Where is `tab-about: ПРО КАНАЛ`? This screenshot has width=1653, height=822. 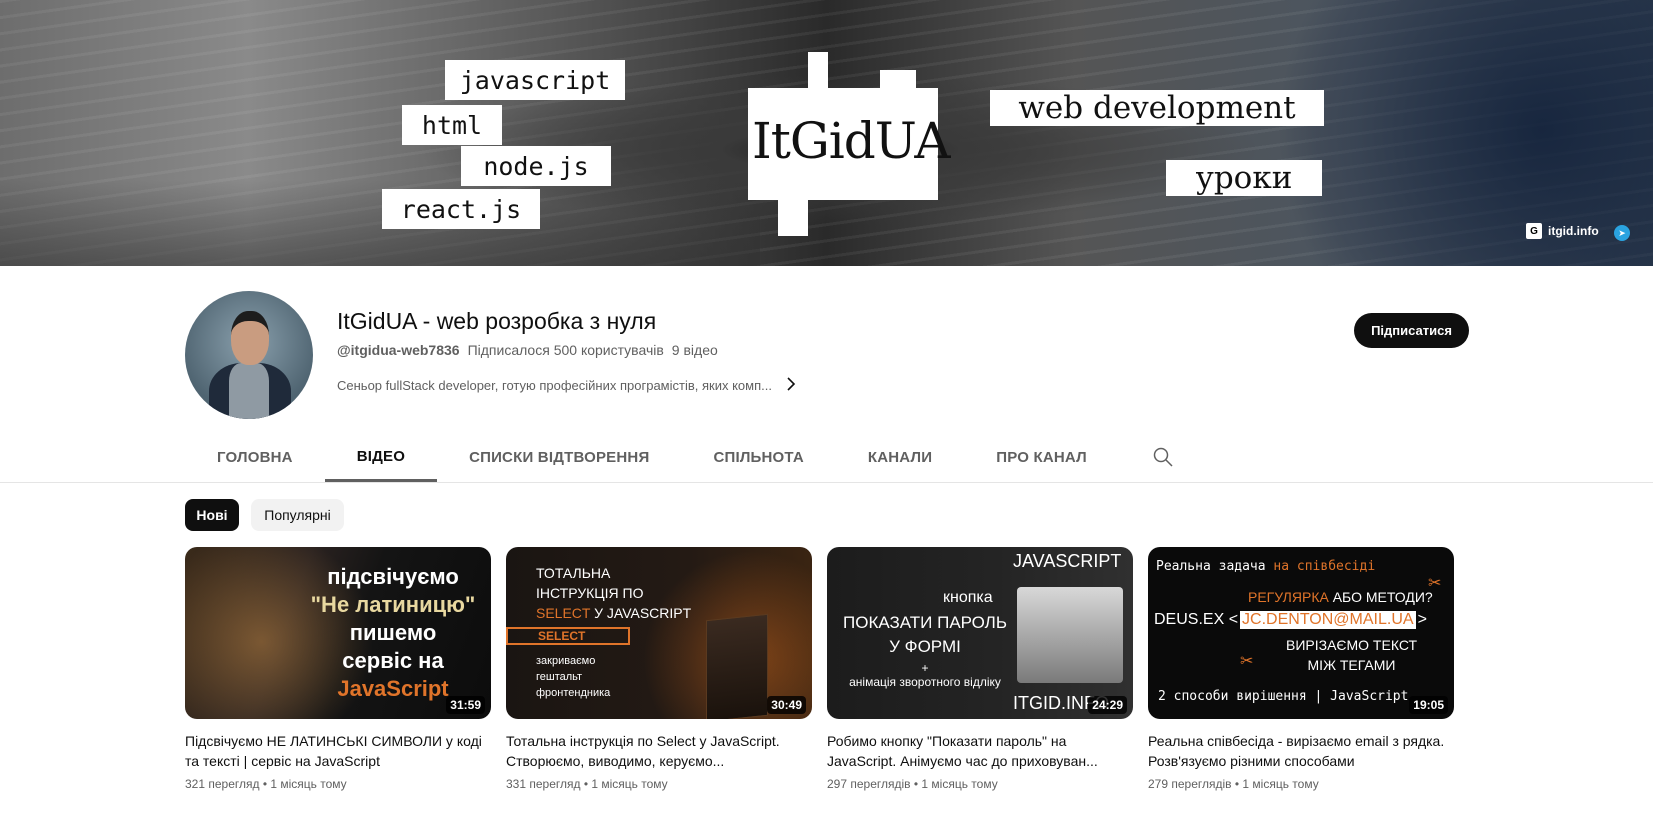
tab-about: ПРО КАНАЛ is located at coordinates (1041, 457).